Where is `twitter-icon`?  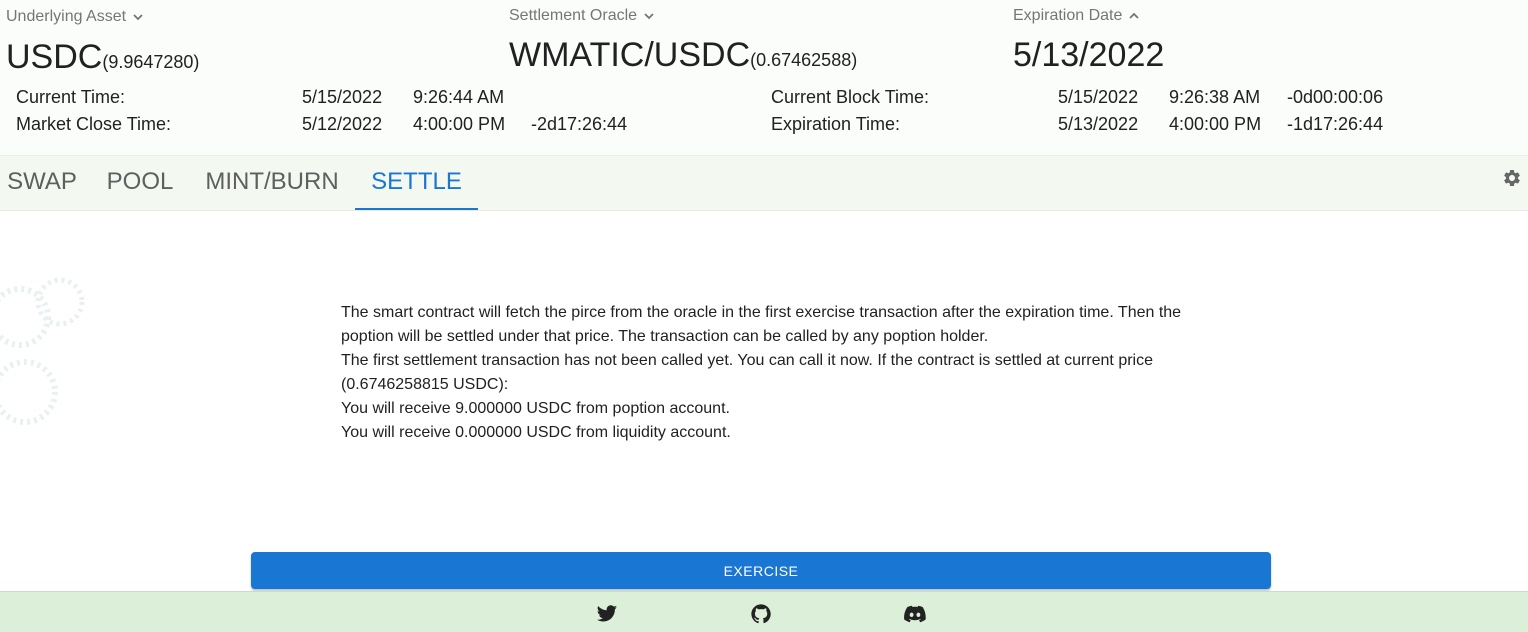 twitter-icon is located at coordinates (607, 614).